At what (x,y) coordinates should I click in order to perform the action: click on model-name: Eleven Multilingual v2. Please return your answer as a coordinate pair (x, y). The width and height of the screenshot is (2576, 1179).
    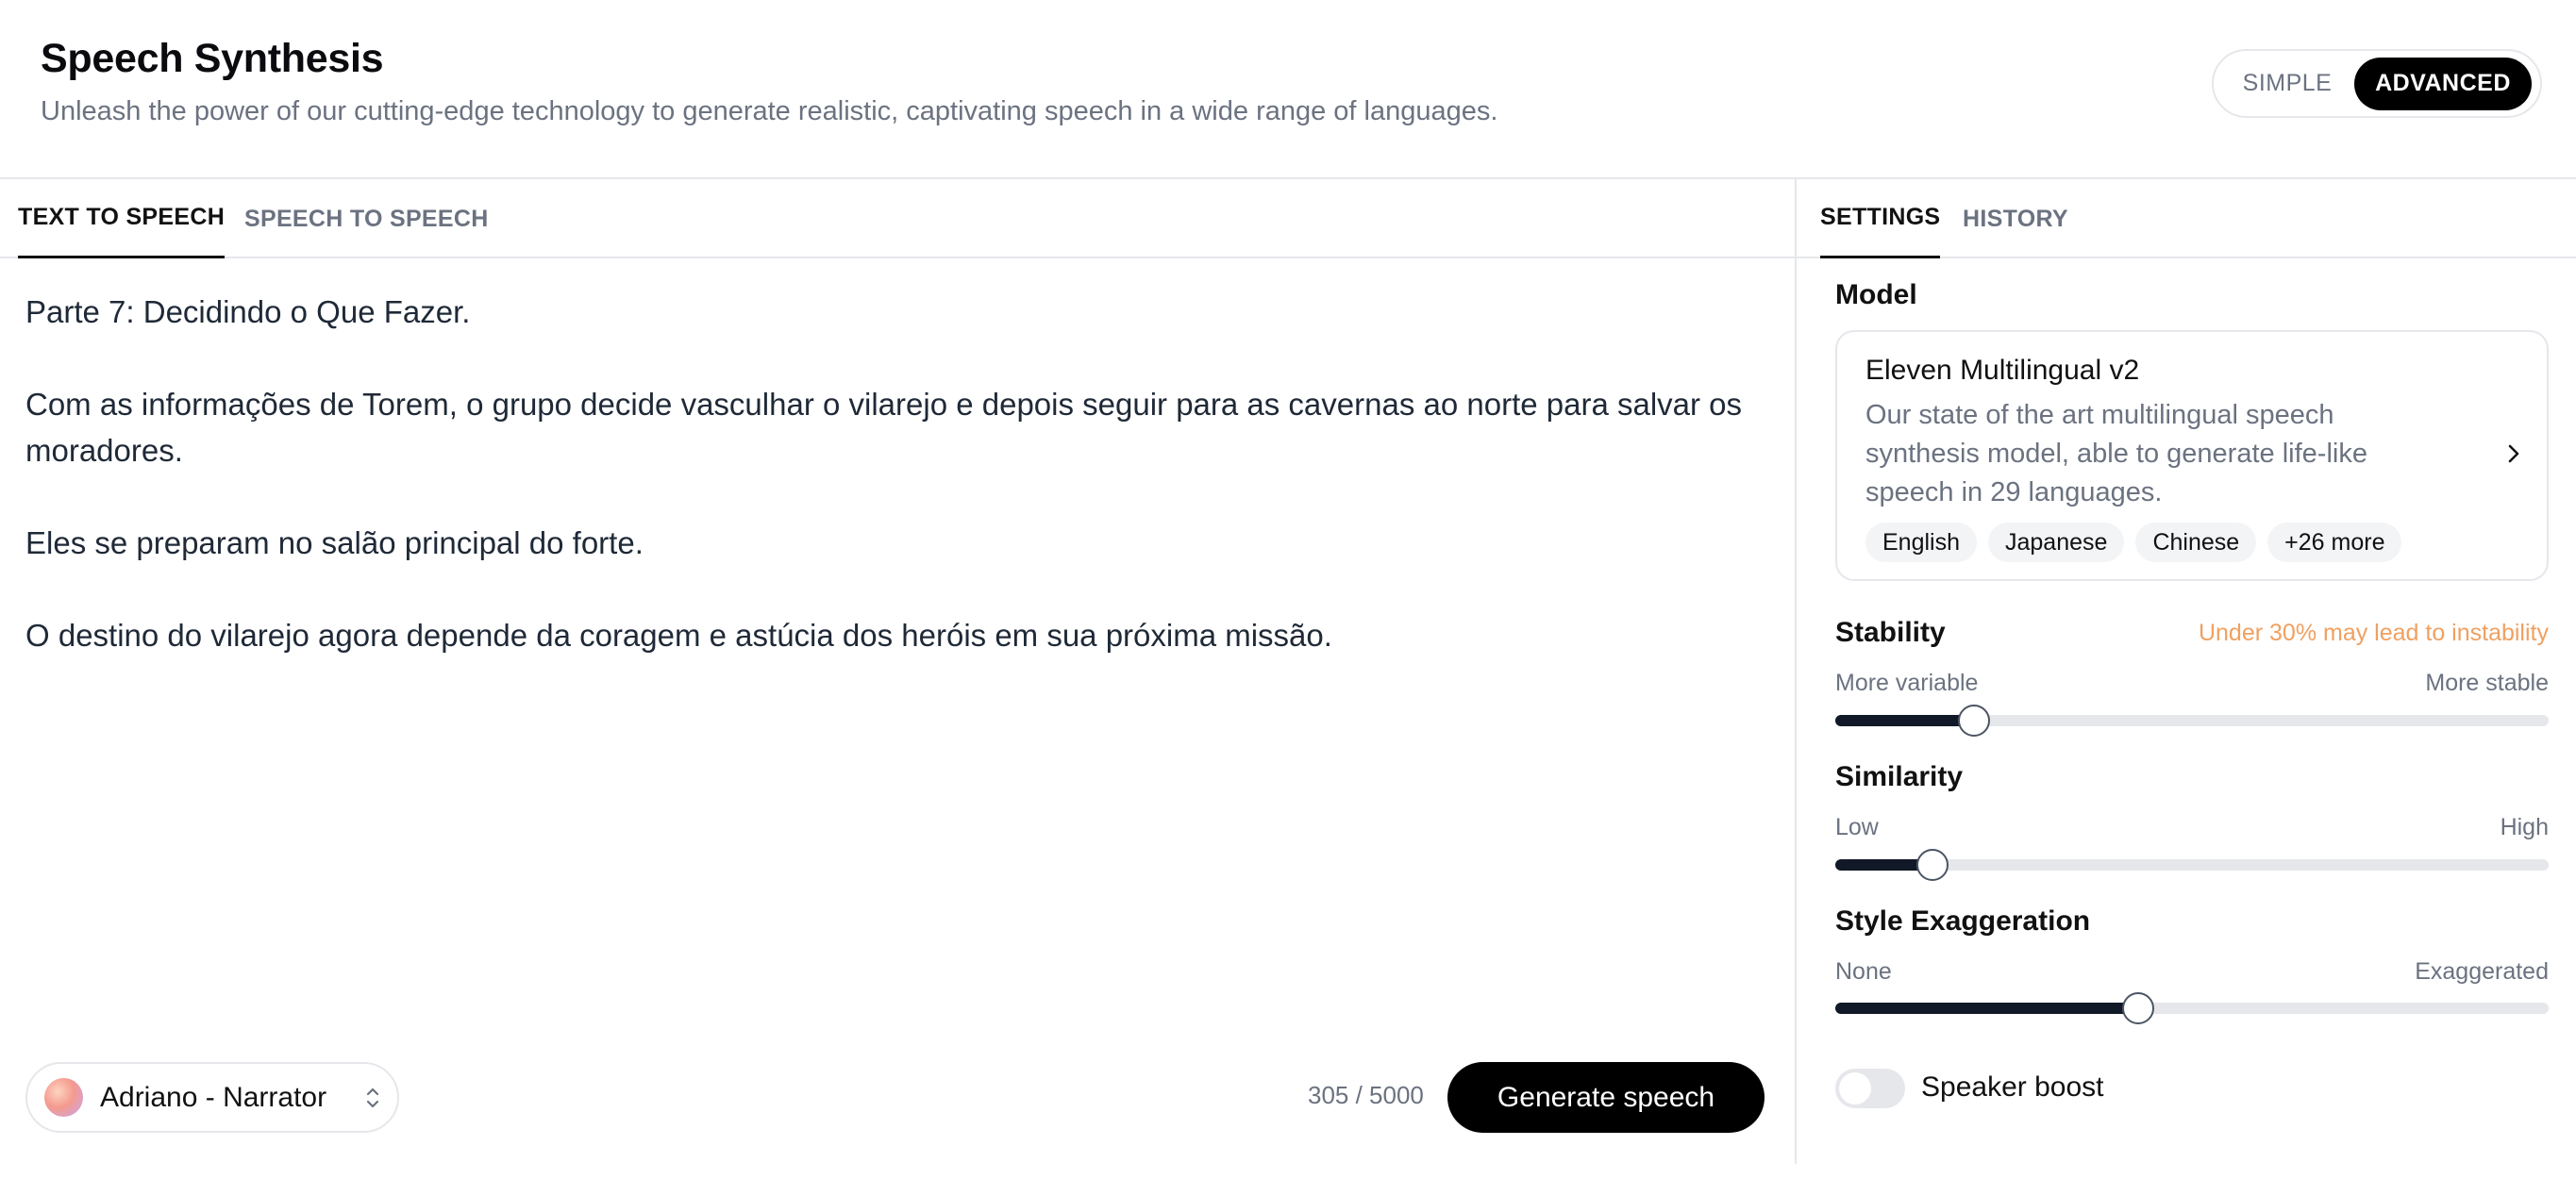
    Looking at the image, I should click on (2002, 371).